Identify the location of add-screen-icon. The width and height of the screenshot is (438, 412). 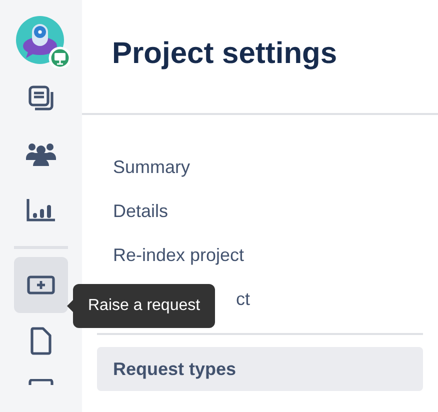
(41, 285).